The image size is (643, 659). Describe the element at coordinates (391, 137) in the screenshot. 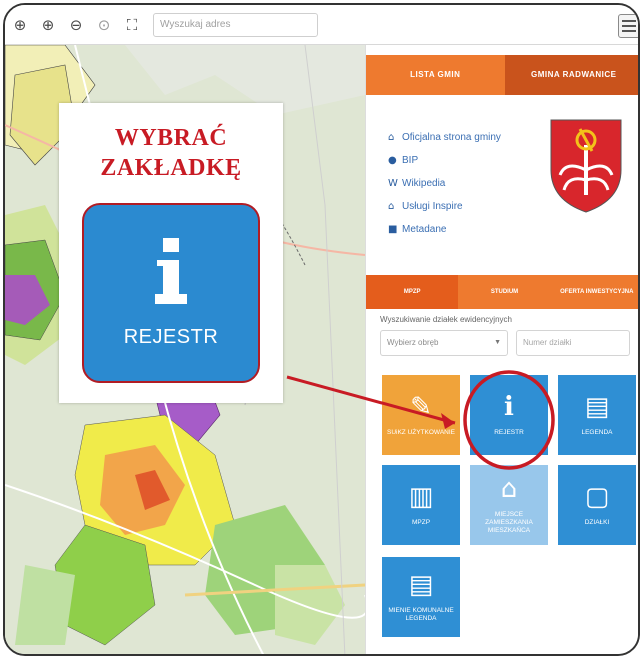

I see `home-icon: ⌂` at that location.